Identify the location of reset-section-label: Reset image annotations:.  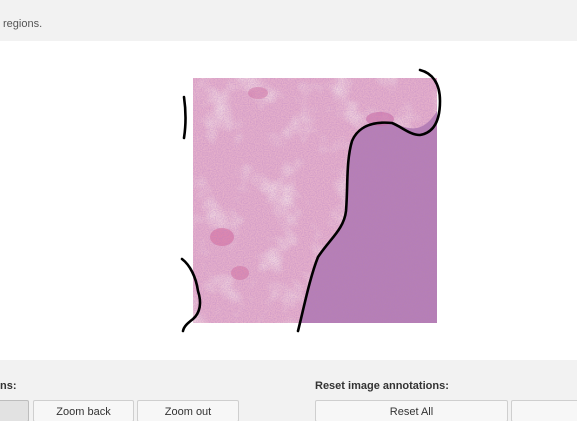
(382, 386).